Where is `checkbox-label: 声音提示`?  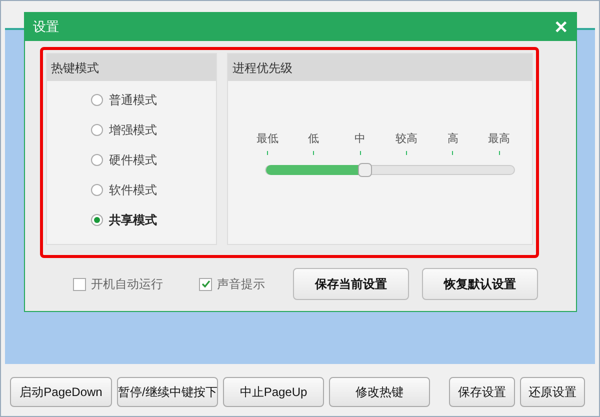 checkbox-label: 声音提示 is located at coordinates (241, 284).